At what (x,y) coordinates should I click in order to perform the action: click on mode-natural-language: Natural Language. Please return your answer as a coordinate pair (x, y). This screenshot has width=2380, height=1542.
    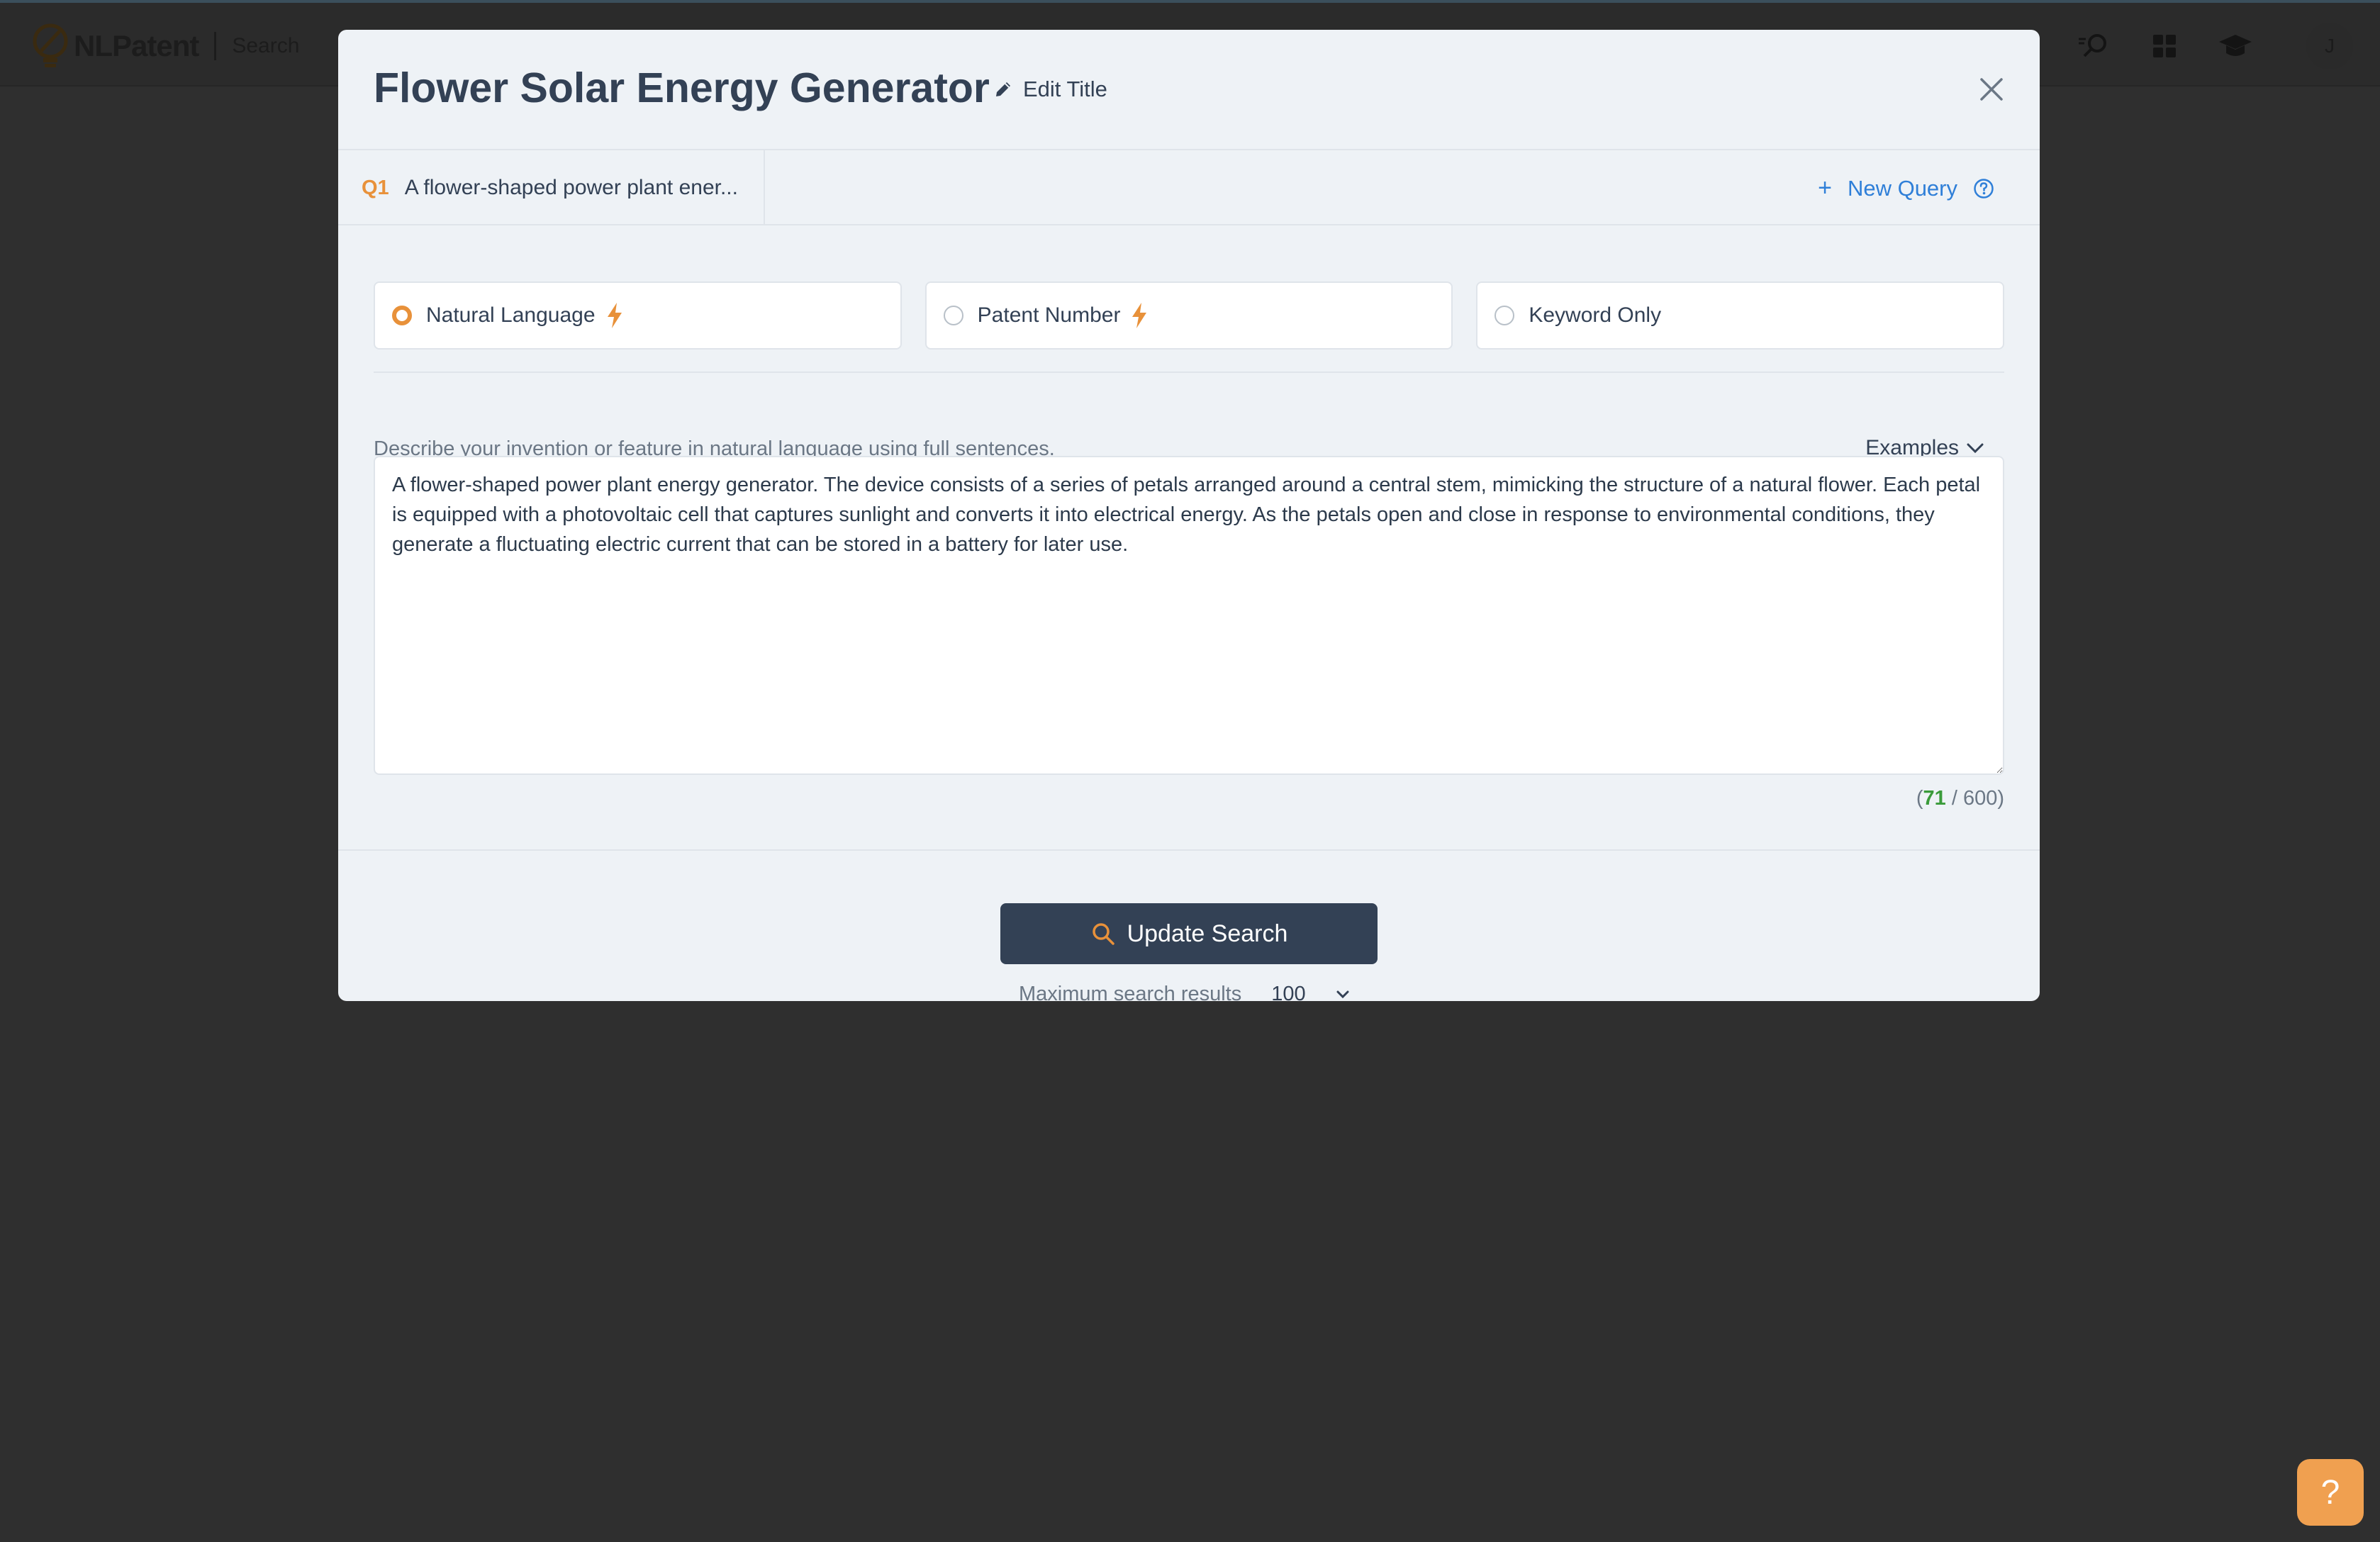
    Looking at the image, I should click on (638, 315).